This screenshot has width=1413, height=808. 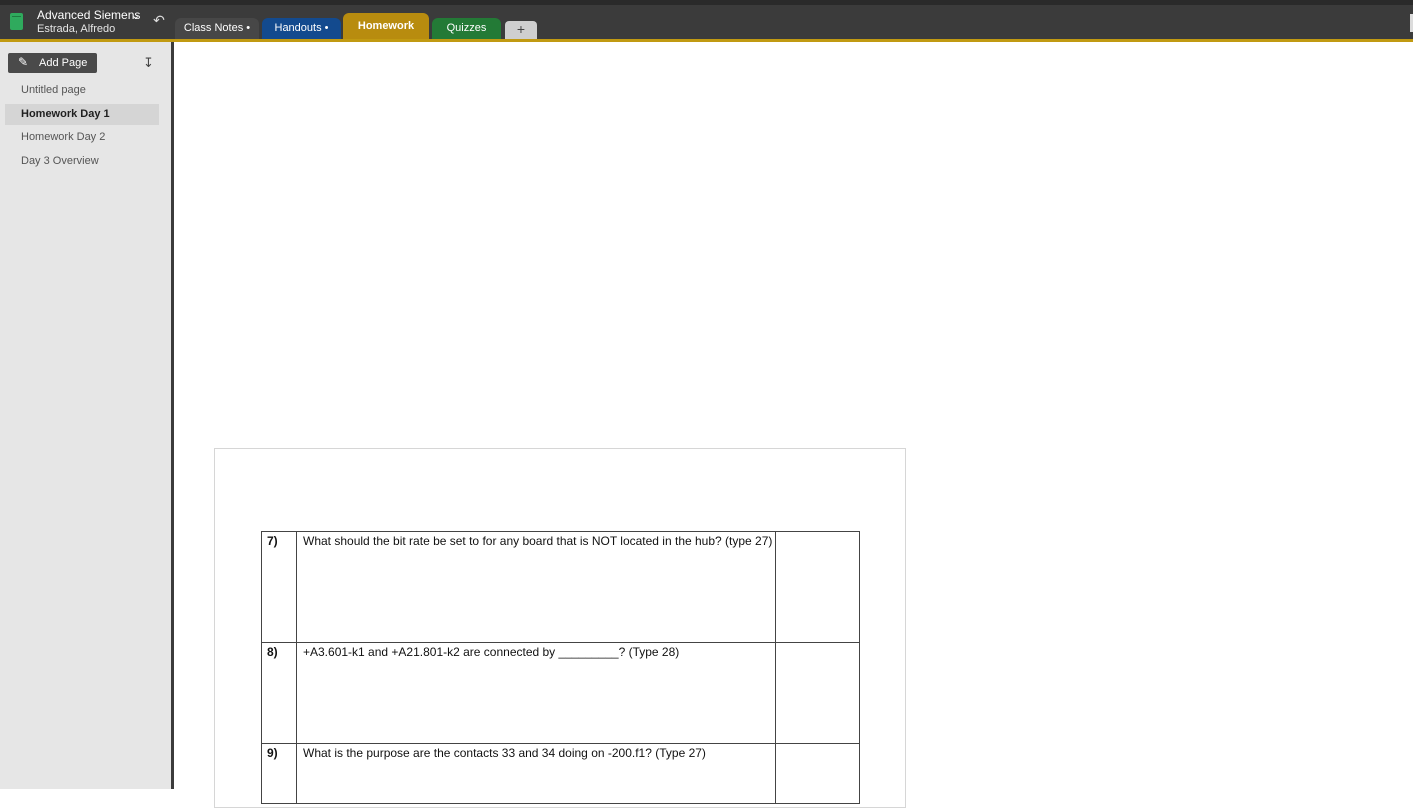 What do you see at coordinates (279, 587) in the screenshot?
I see `question-number: 7)` at bounding box center [279, 587].